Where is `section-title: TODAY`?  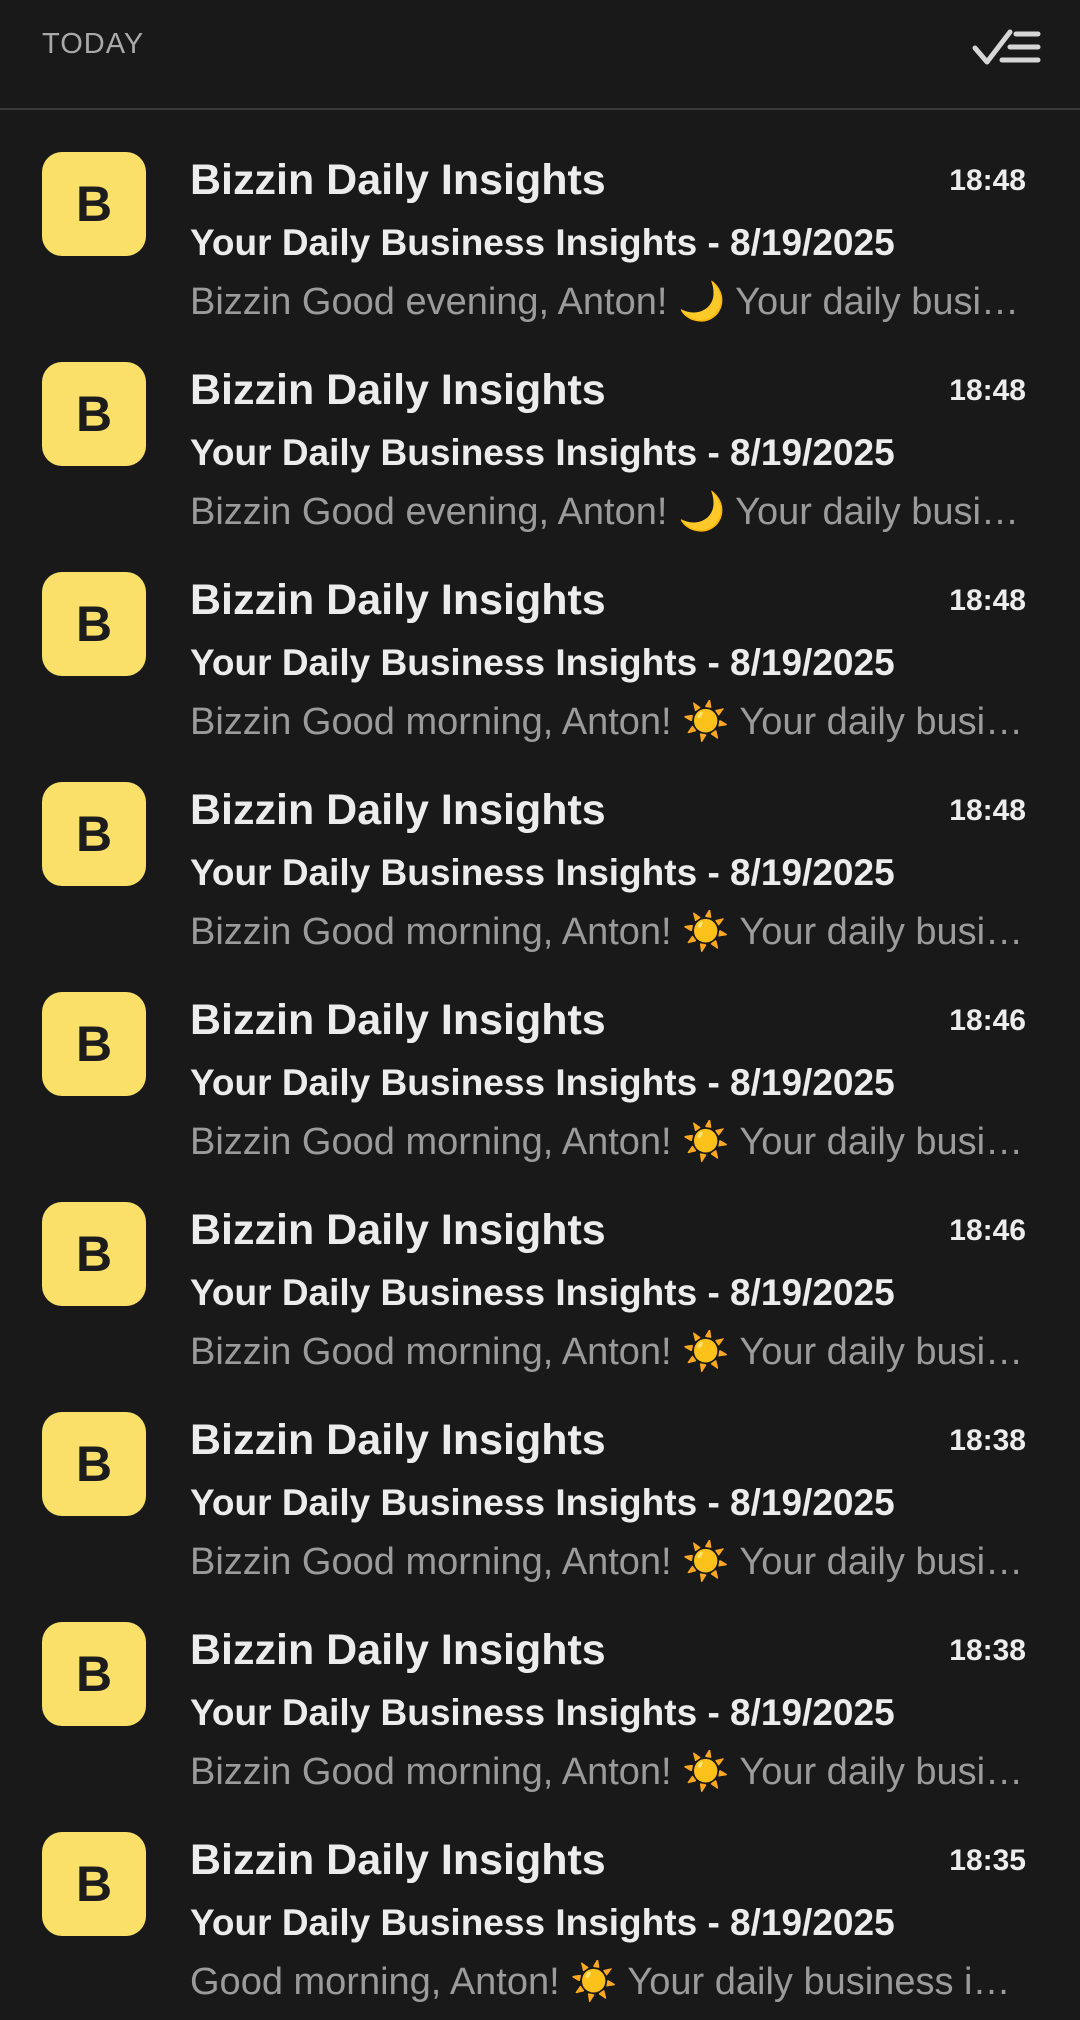 section-title: TODAY is located at coordinates (93, 44).